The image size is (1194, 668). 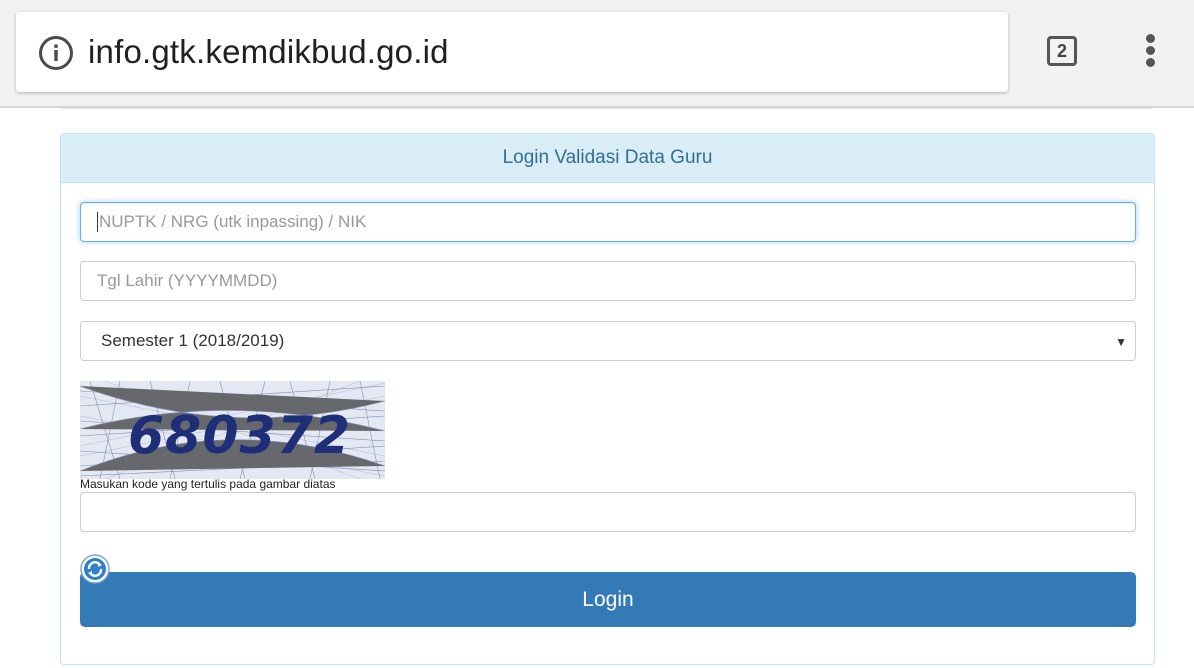 I want to click on dropdown-arrow-icon: ▼, so click(x=1121, y=342).